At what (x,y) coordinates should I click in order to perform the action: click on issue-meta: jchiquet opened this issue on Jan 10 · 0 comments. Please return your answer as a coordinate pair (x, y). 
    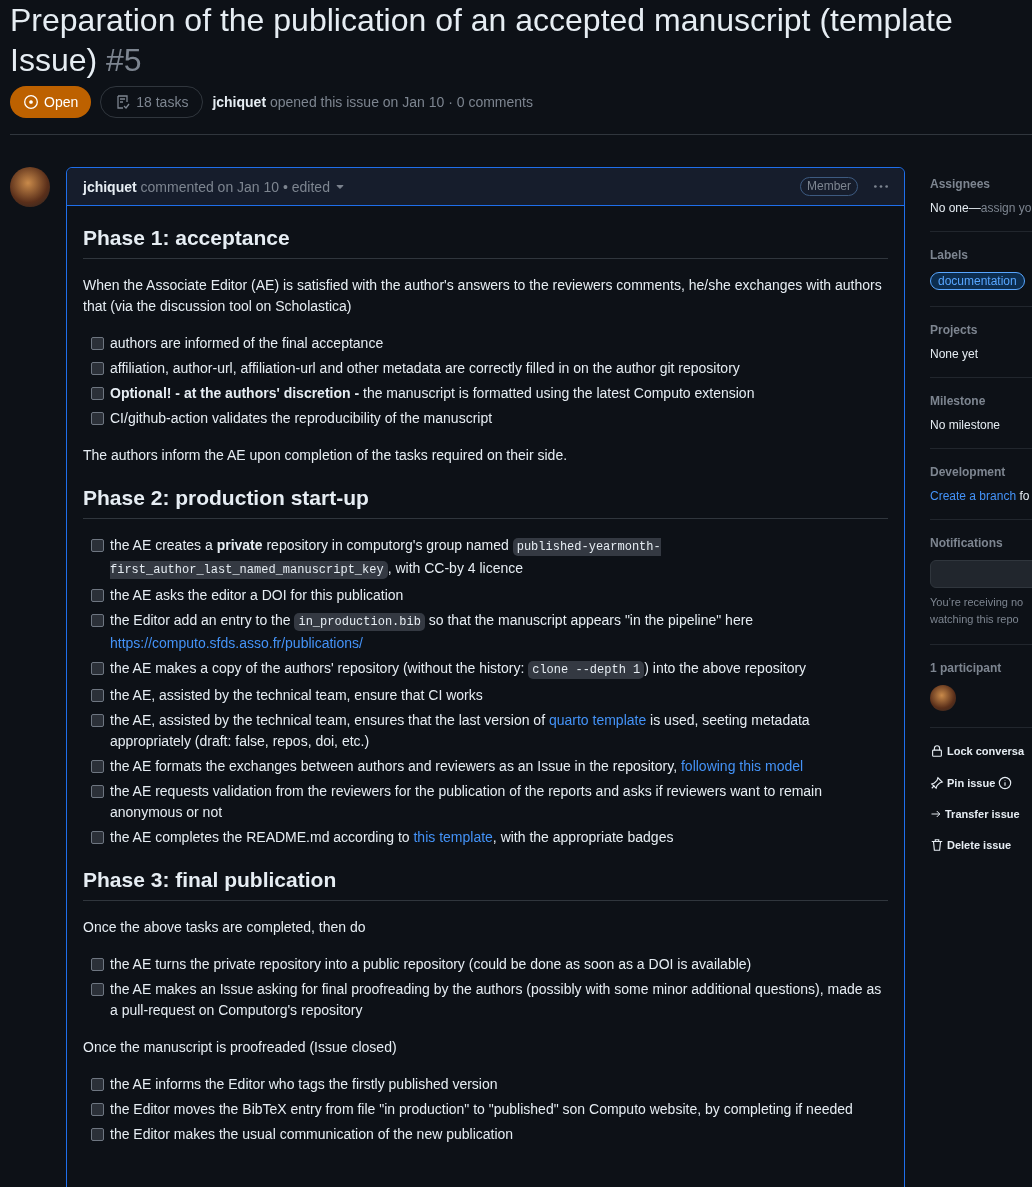
    Looking at the image, I should click on (372, 102).